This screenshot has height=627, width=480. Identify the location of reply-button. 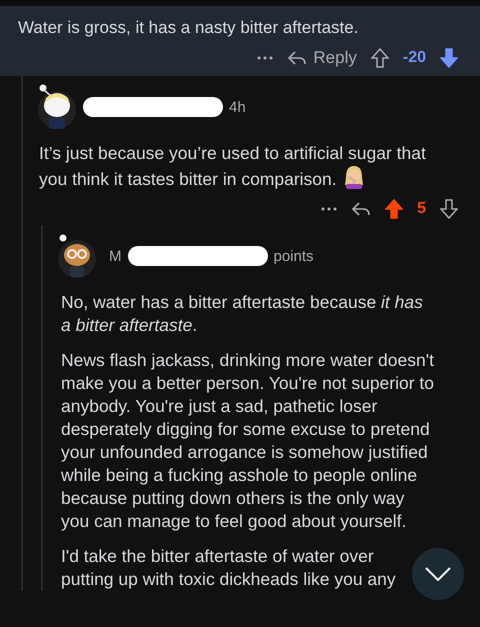
(361, 209).